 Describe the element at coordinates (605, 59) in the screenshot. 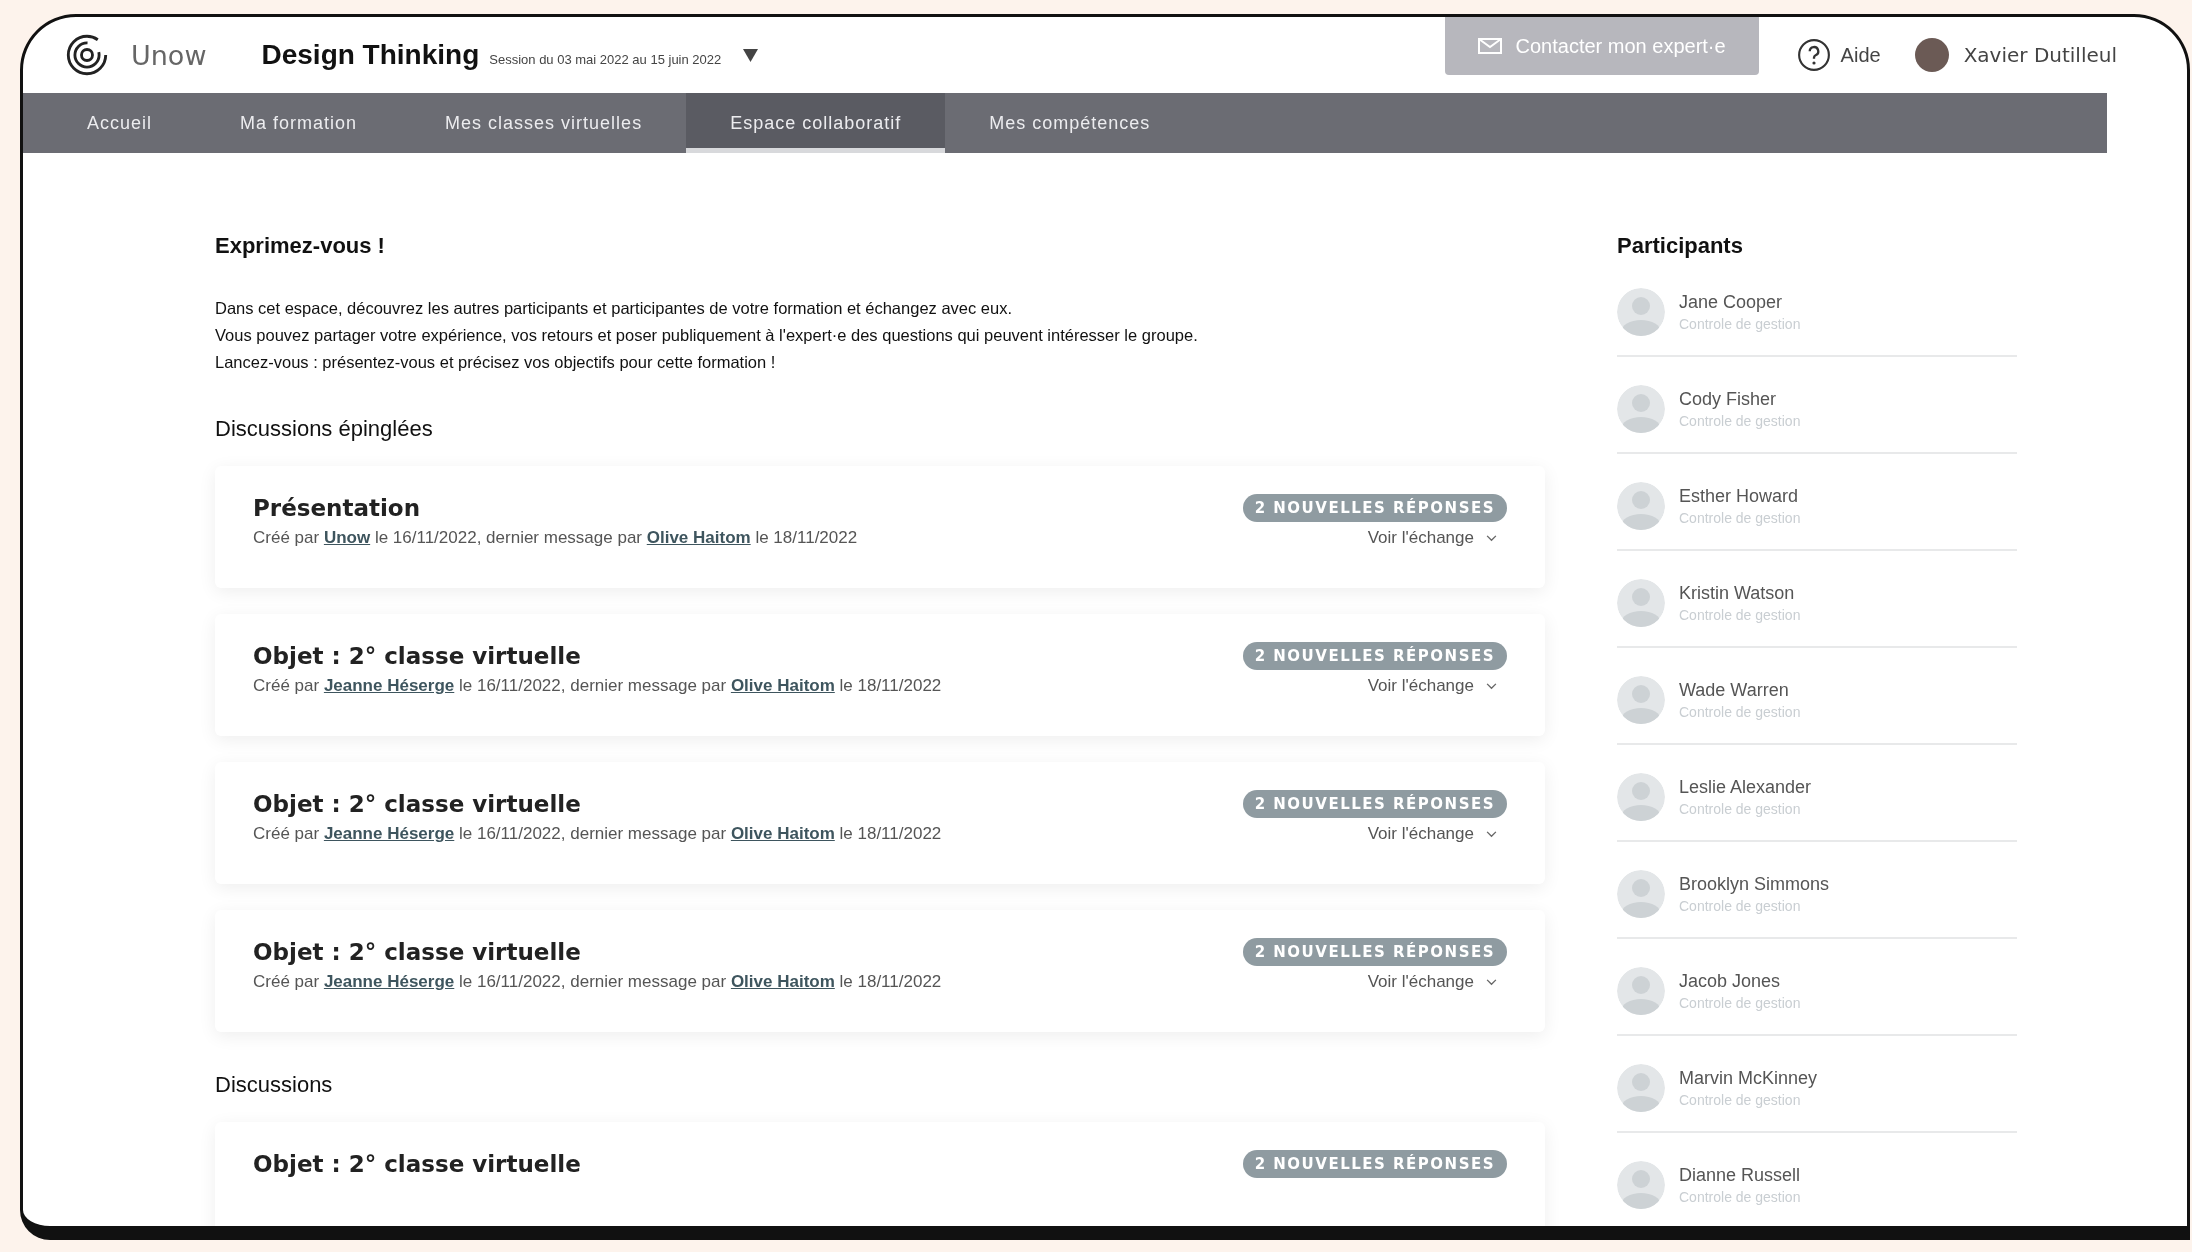

I see `session-dates: Session du 03 mai 2022 au 15 juin 2022` at that location.